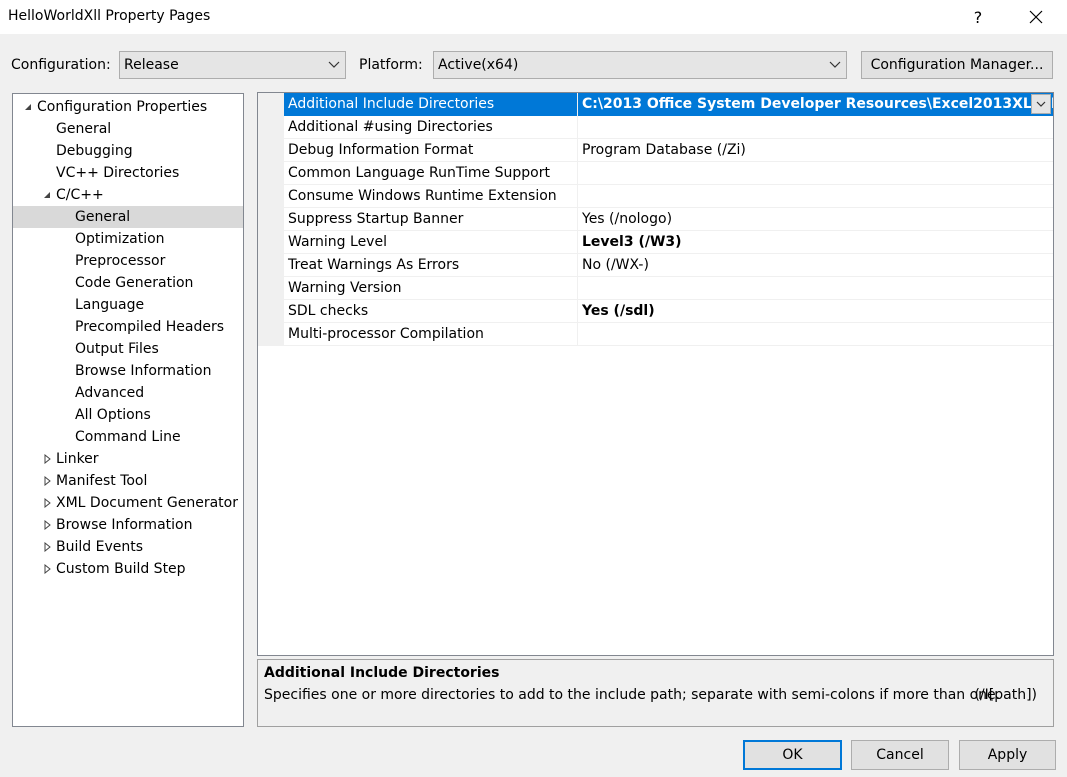  I want to click on property-name: Common Language RunTime Support, so click(431, 173).